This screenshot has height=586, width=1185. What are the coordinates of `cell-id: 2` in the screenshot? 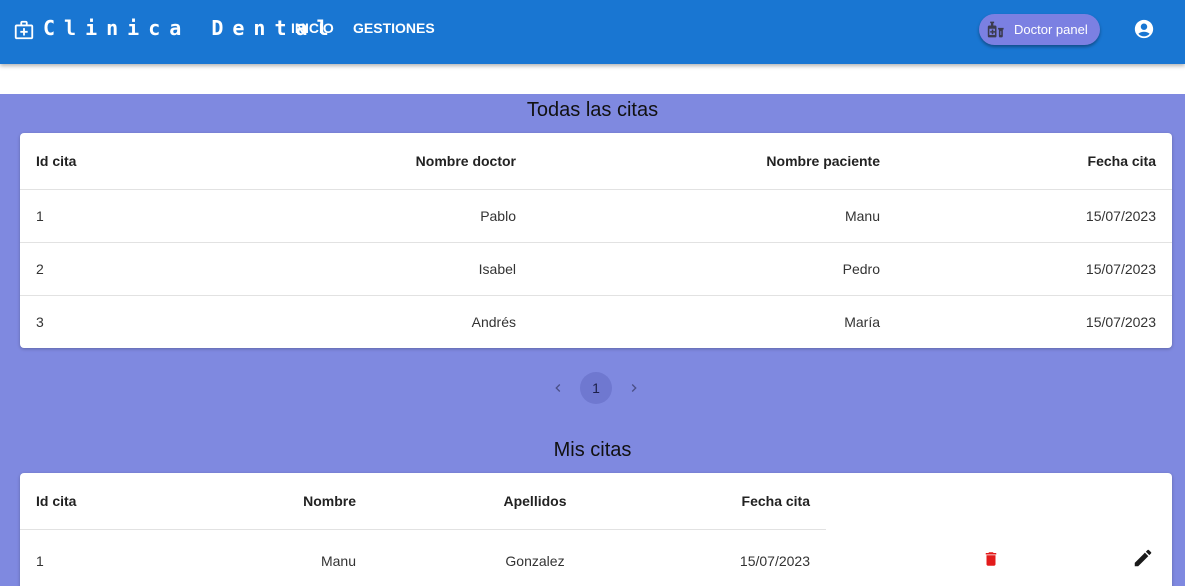 It's located at (40, 269).